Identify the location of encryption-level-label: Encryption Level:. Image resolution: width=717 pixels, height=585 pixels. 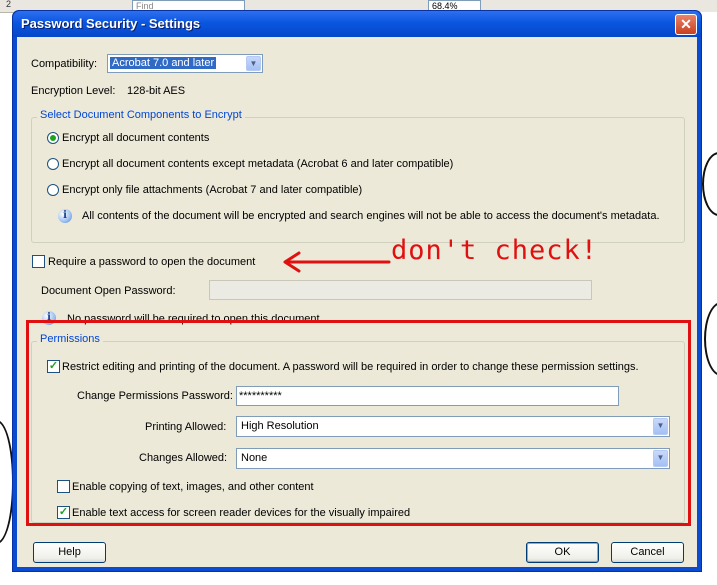
(73, 91).